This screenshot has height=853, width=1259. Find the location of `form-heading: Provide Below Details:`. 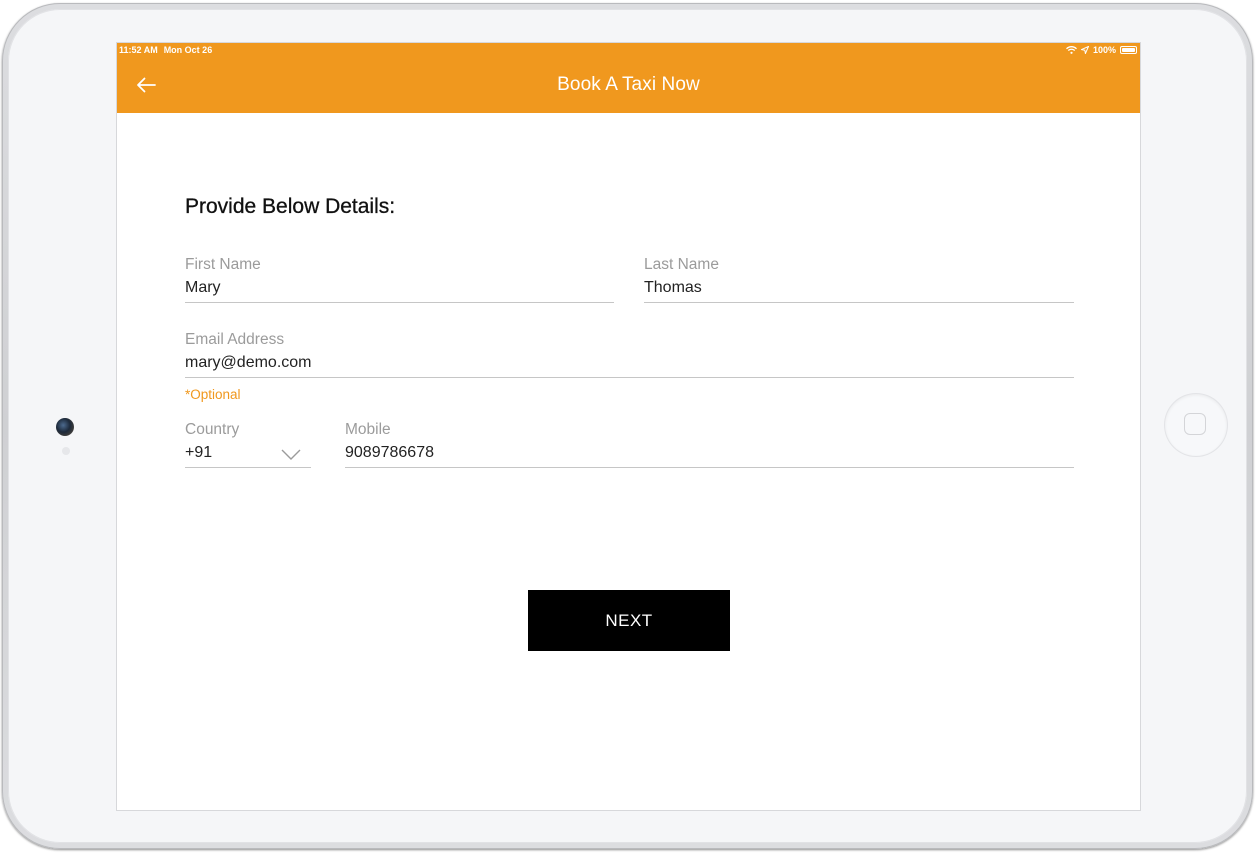

form-heading: Provide Below Details: is located at coordinates (290, 206).